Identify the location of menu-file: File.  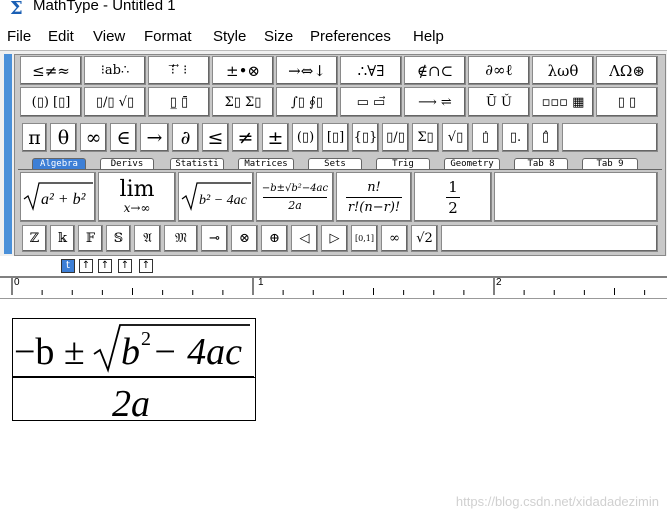
(19, 36).